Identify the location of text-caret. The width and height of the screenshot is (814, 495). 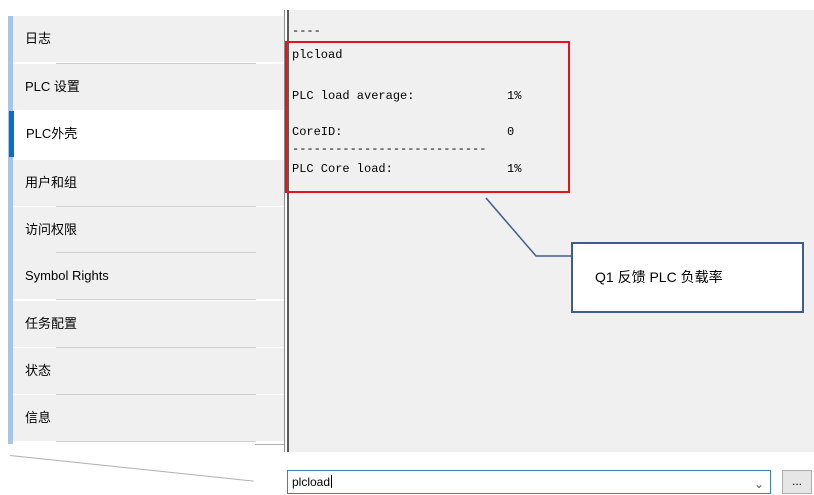
(332, 481).